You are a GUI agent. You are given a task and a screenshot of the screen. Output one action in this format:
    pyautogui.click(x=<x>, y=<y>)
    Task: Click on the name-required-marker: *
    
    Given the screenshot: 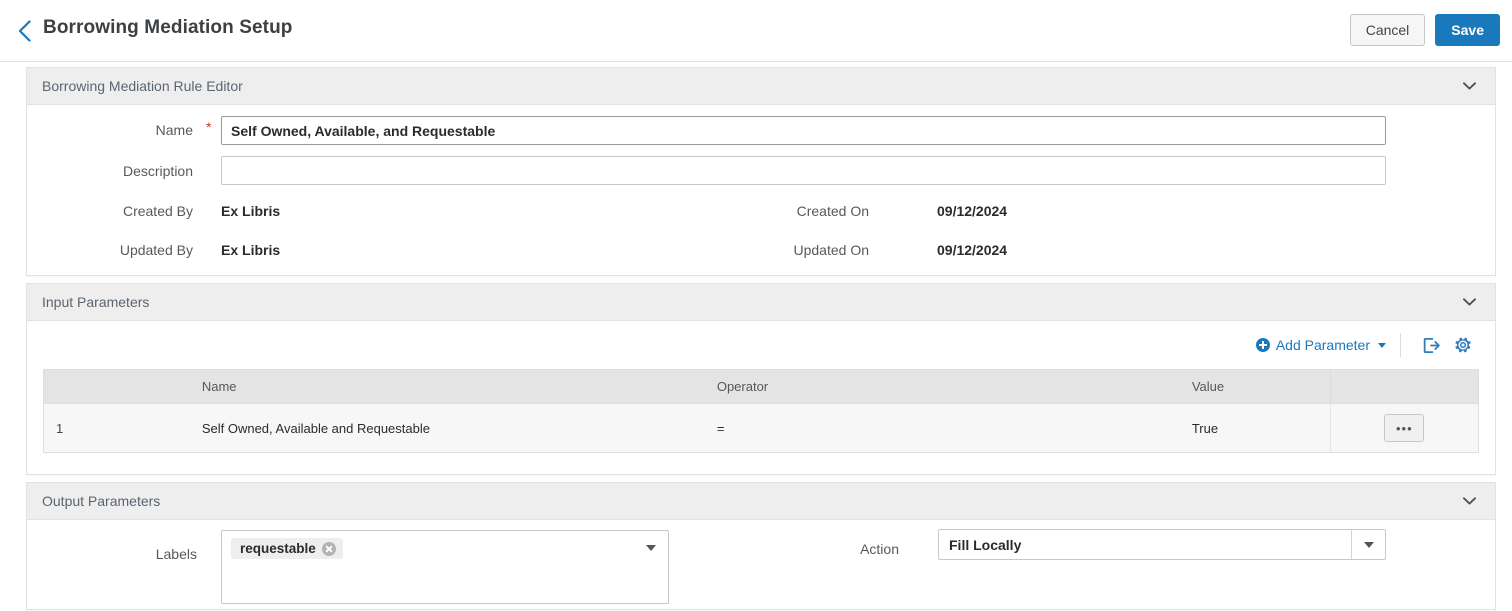 What is the action you would take?
    pyautogui.click(x=209, y=127)
    